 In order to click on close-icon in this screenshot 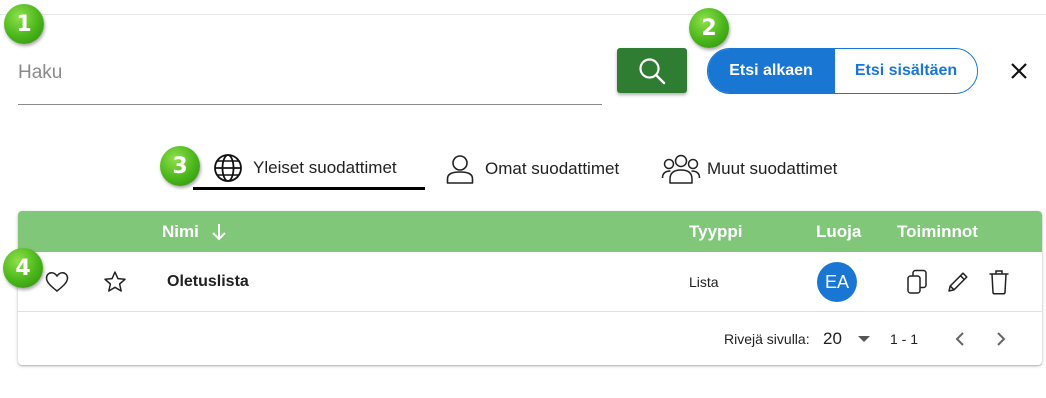, I will do `click(1019, 71)`.